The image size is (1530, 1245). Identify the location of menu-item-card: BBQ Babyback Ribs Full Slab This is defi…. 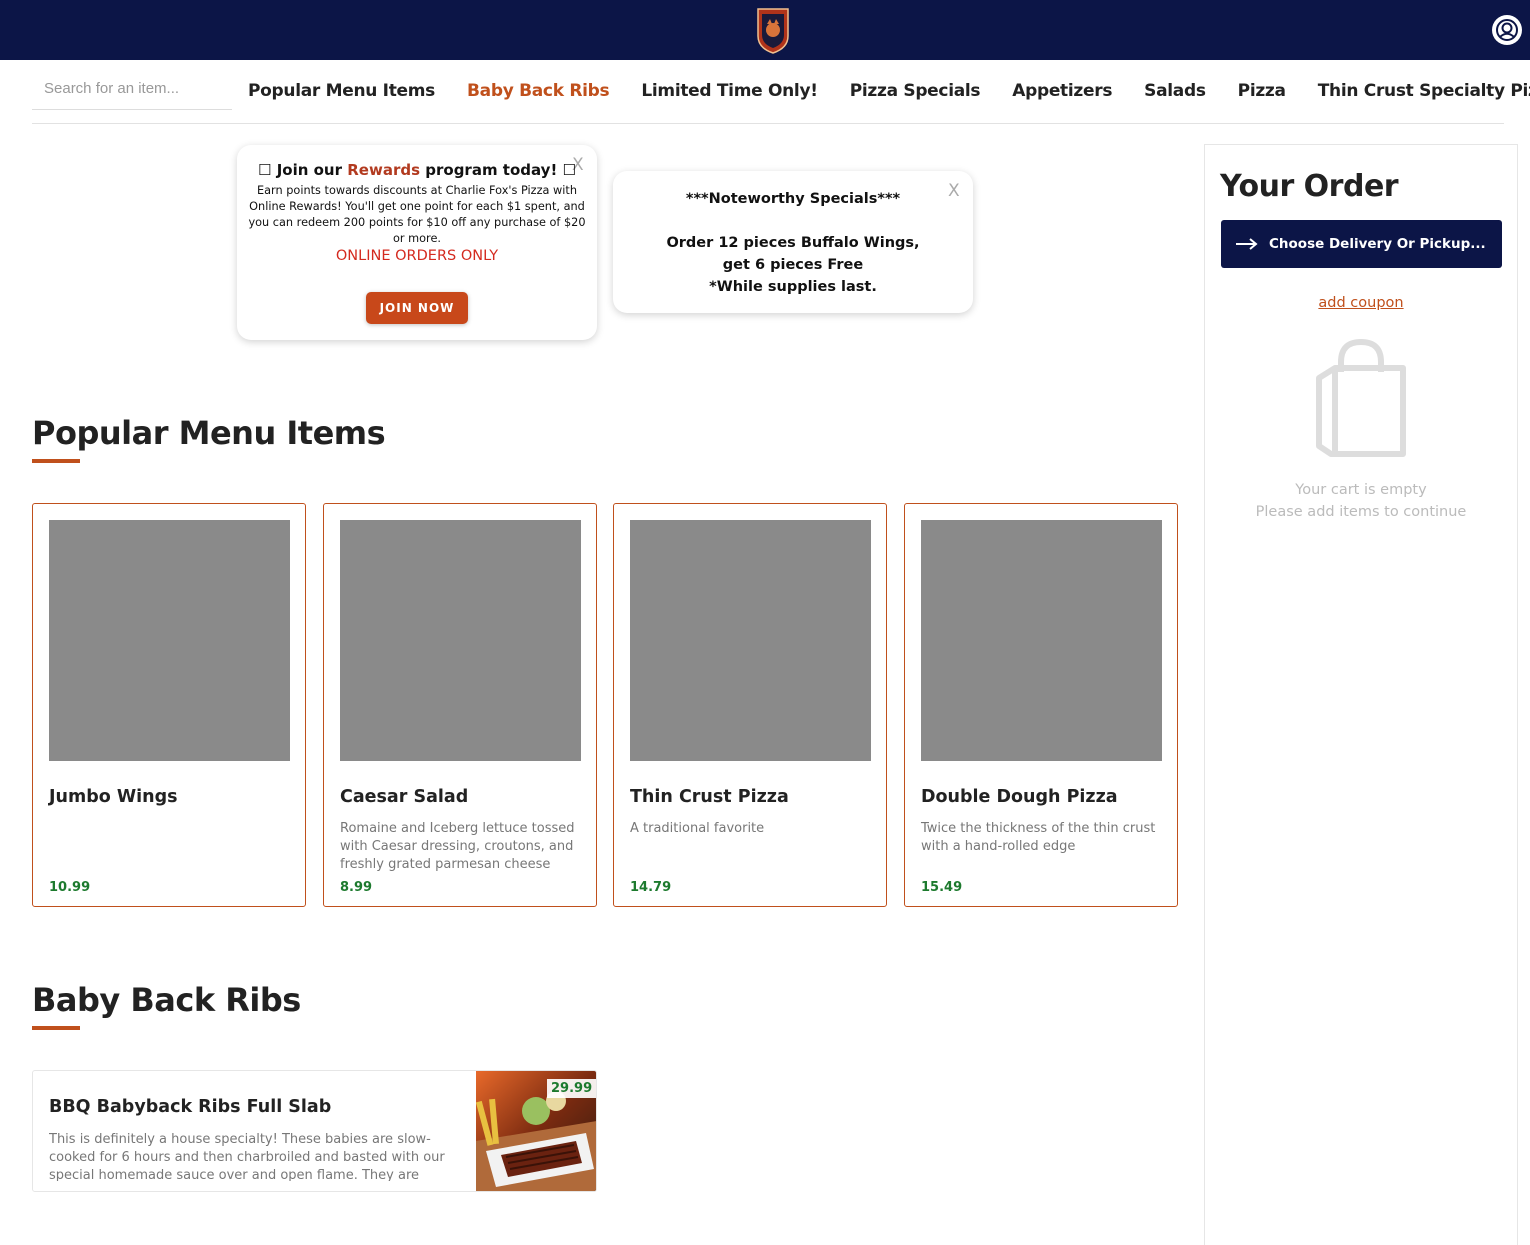
(314, 1131).